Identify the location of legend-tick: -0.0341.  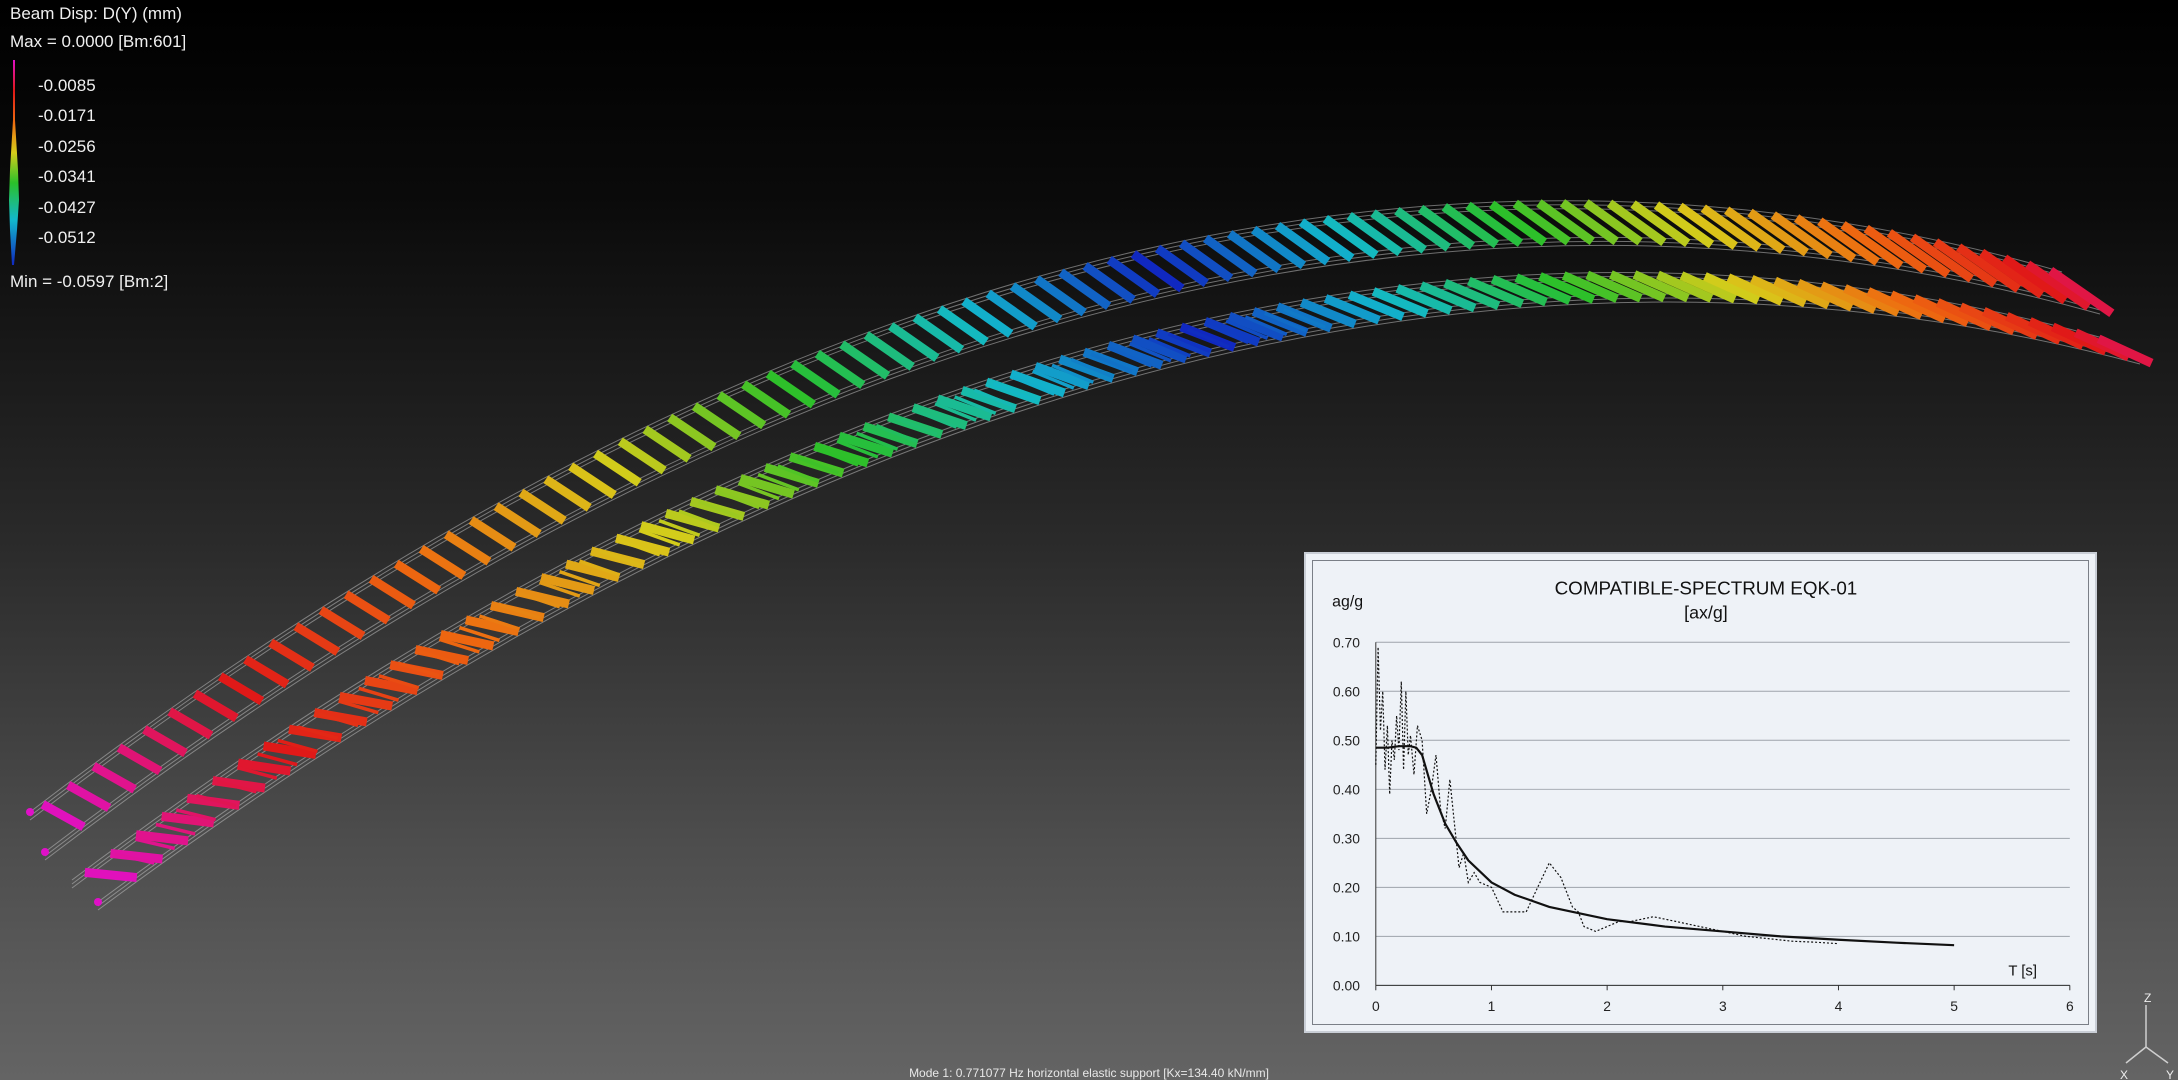
(67, 176).